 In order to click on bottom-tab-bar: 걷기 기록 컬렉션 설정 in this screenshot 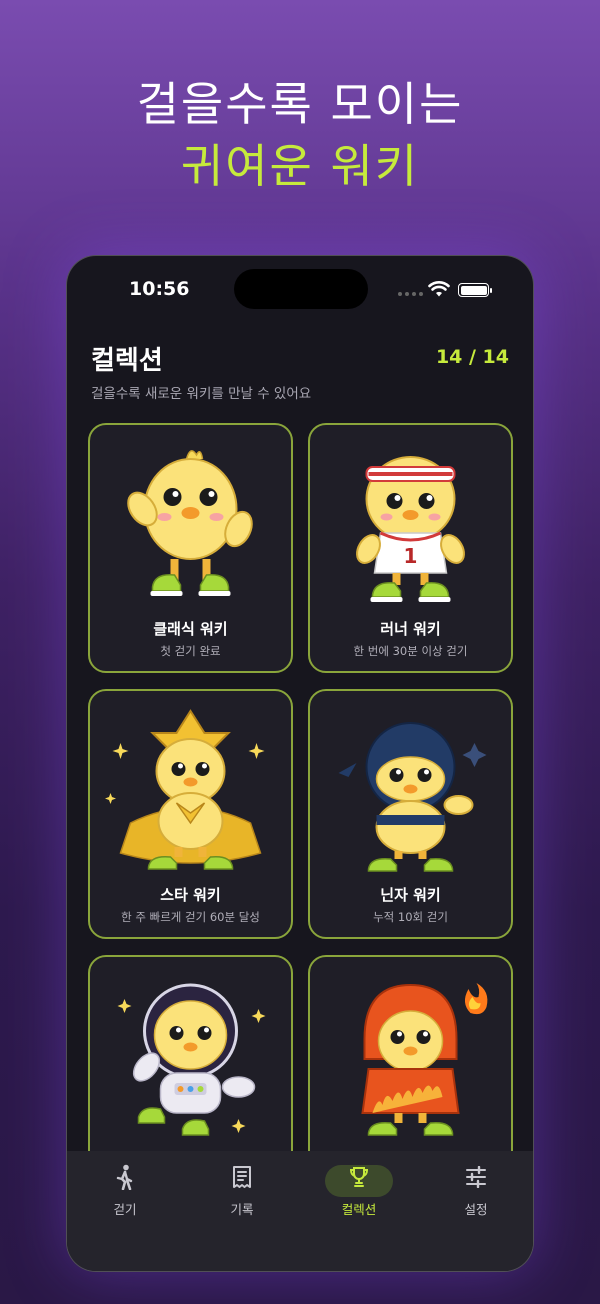, I will do `click(300, 1211)`.